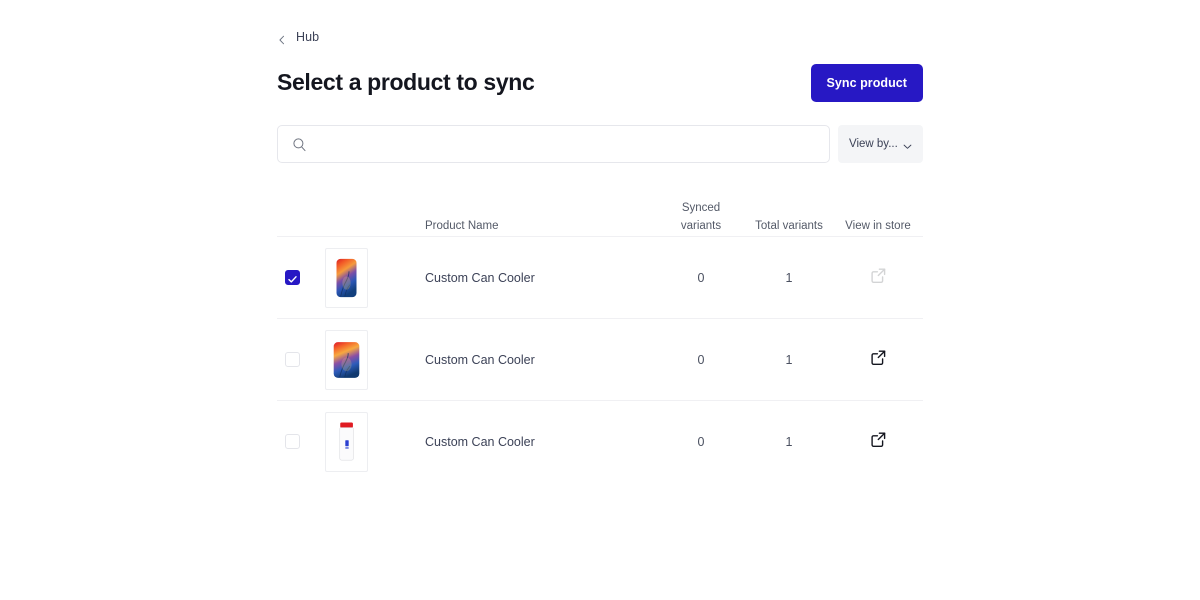 This screenshot has width=1200, height=600. Describe the element at coordinates (406, 82) in the screenshot. I see `page-title: Select a product to sync` at that location.